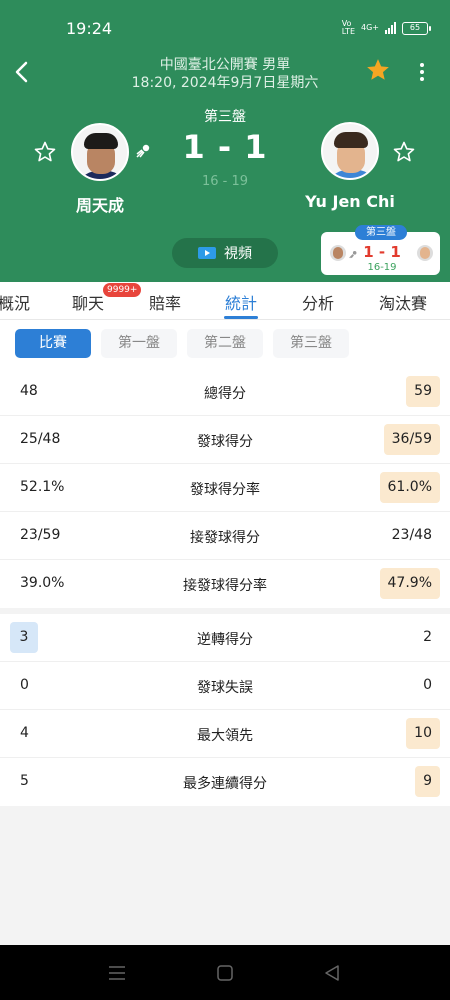  I want to click on mini-shuttlecock-icon, so click(353, 255).